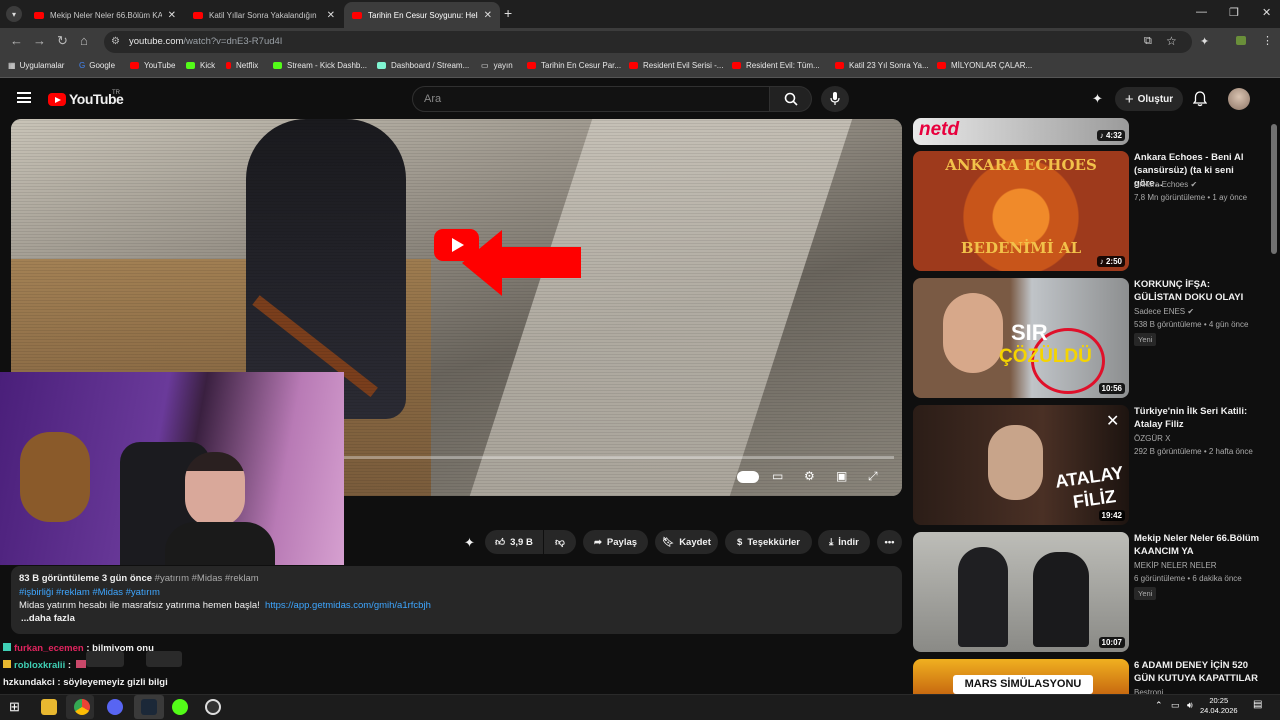  Describe the element at coordinates (1149, 99) in the screenshot. I see `create-button: + Oluştur` at that location.